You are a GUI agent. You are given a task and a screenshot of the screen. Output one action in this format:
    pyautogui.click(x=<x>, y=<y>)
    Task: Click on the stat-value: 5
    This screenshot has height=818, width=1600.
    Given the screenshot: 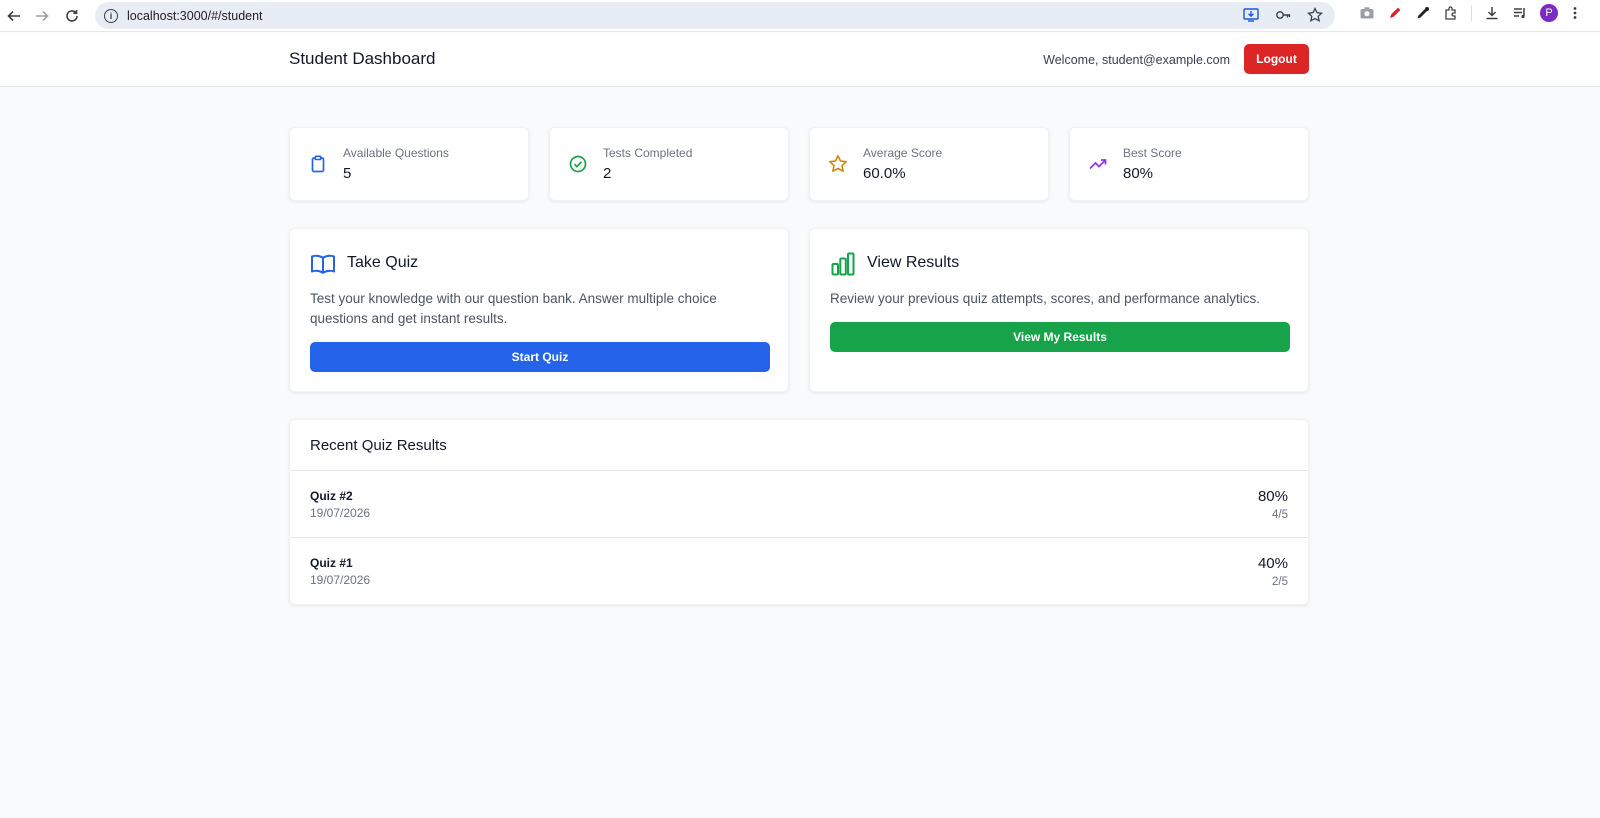 What is the action you would take?
    pyautogui.click(x=347, y=173)
    